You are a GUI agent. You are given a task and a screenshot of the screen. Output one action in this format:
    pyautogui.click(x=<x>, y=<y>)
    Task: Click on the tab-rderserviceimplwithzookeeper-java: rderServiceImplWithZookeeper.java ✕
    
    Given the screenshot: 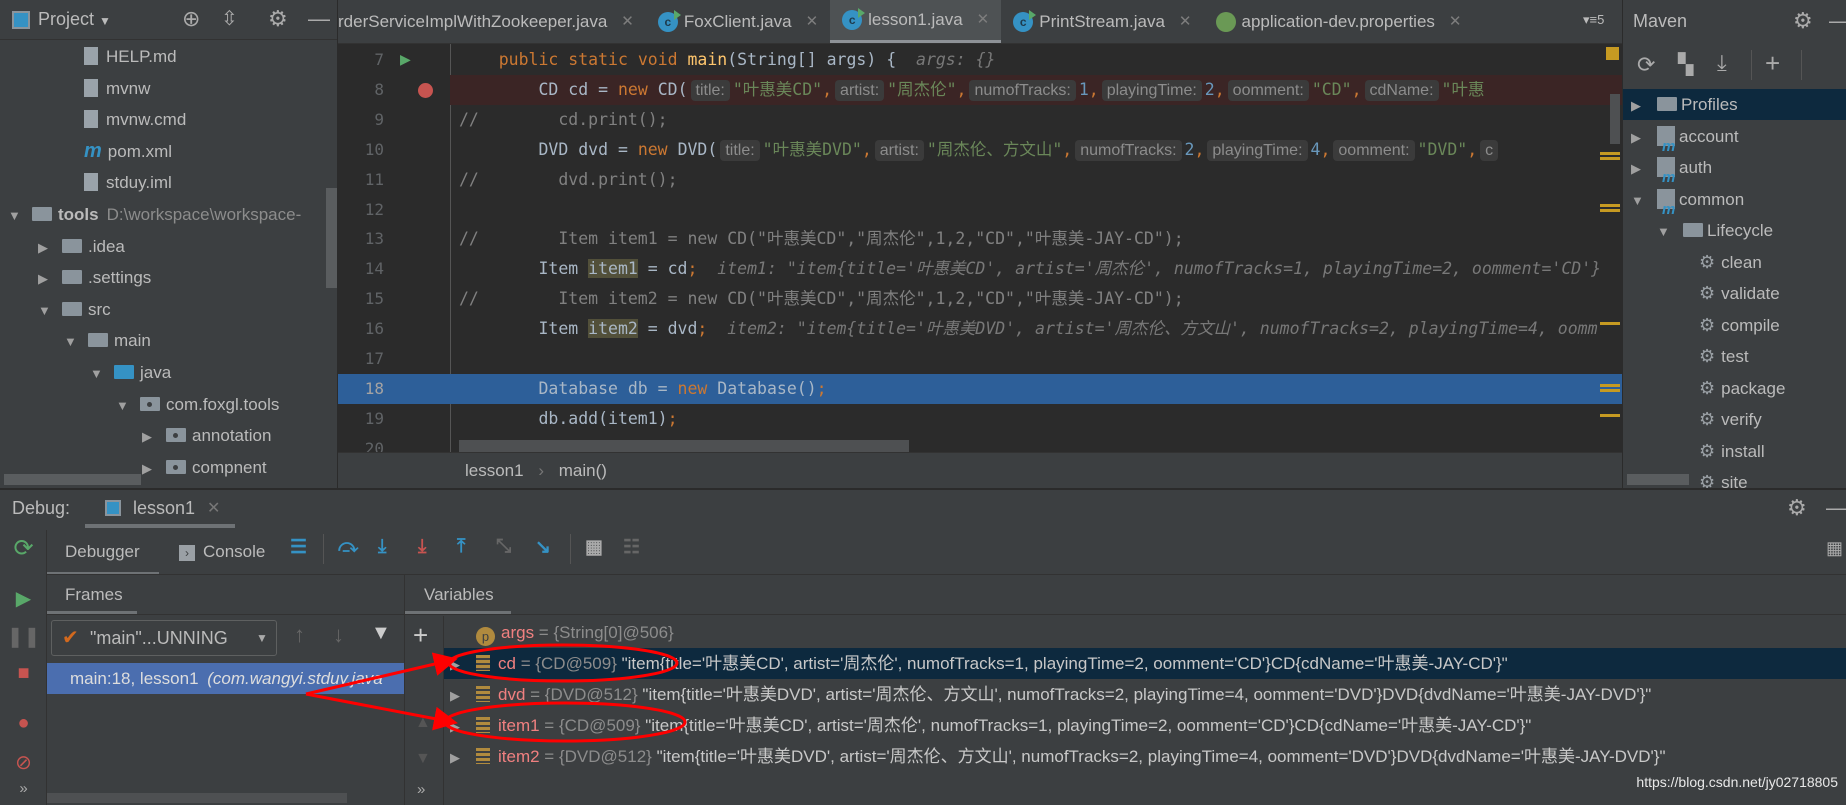 What is the action you would take?
    pyautogui.click(x=492, y=21)
    